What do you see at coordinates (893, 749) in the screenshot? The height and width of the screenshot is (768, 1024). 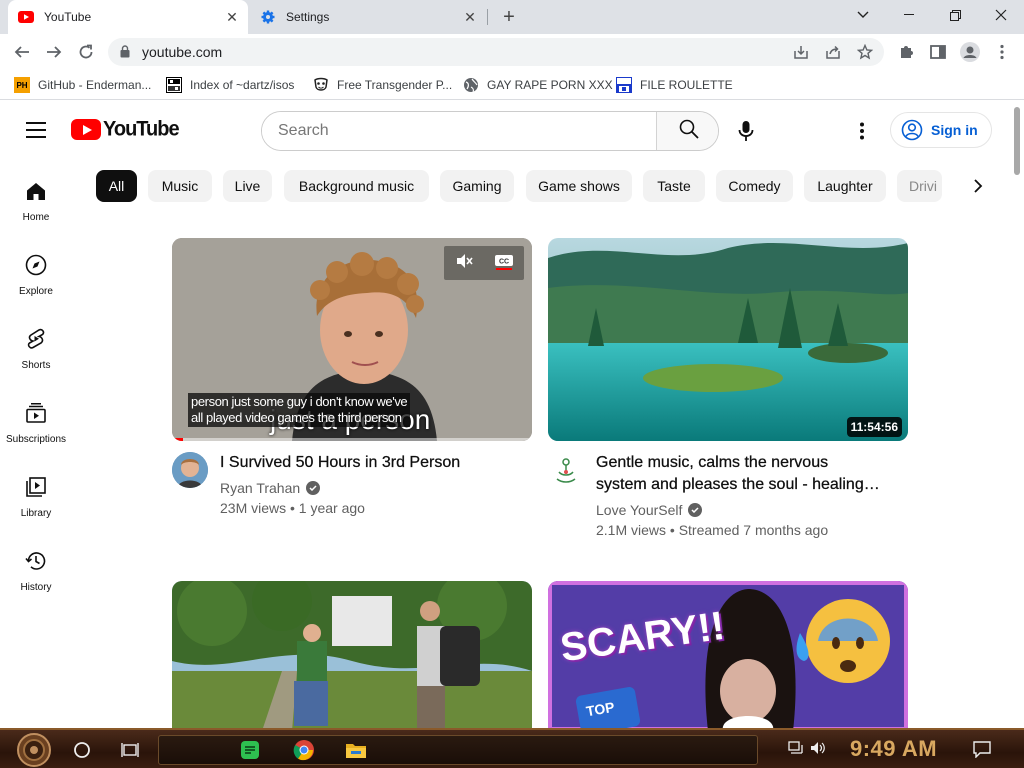 I see `taskbar-clock: 9:49 AM` at bounding box center [893, 749].